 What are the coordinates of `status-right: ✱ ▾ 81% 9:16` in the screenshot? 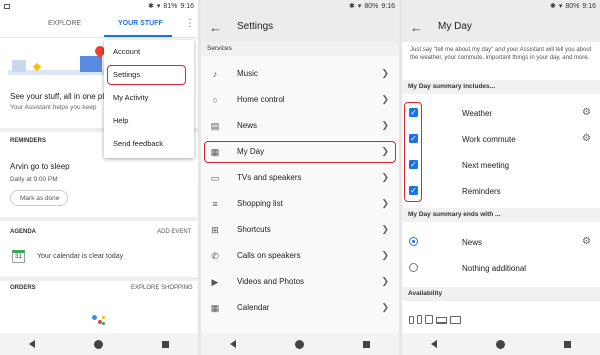 It's located at (170, 6).